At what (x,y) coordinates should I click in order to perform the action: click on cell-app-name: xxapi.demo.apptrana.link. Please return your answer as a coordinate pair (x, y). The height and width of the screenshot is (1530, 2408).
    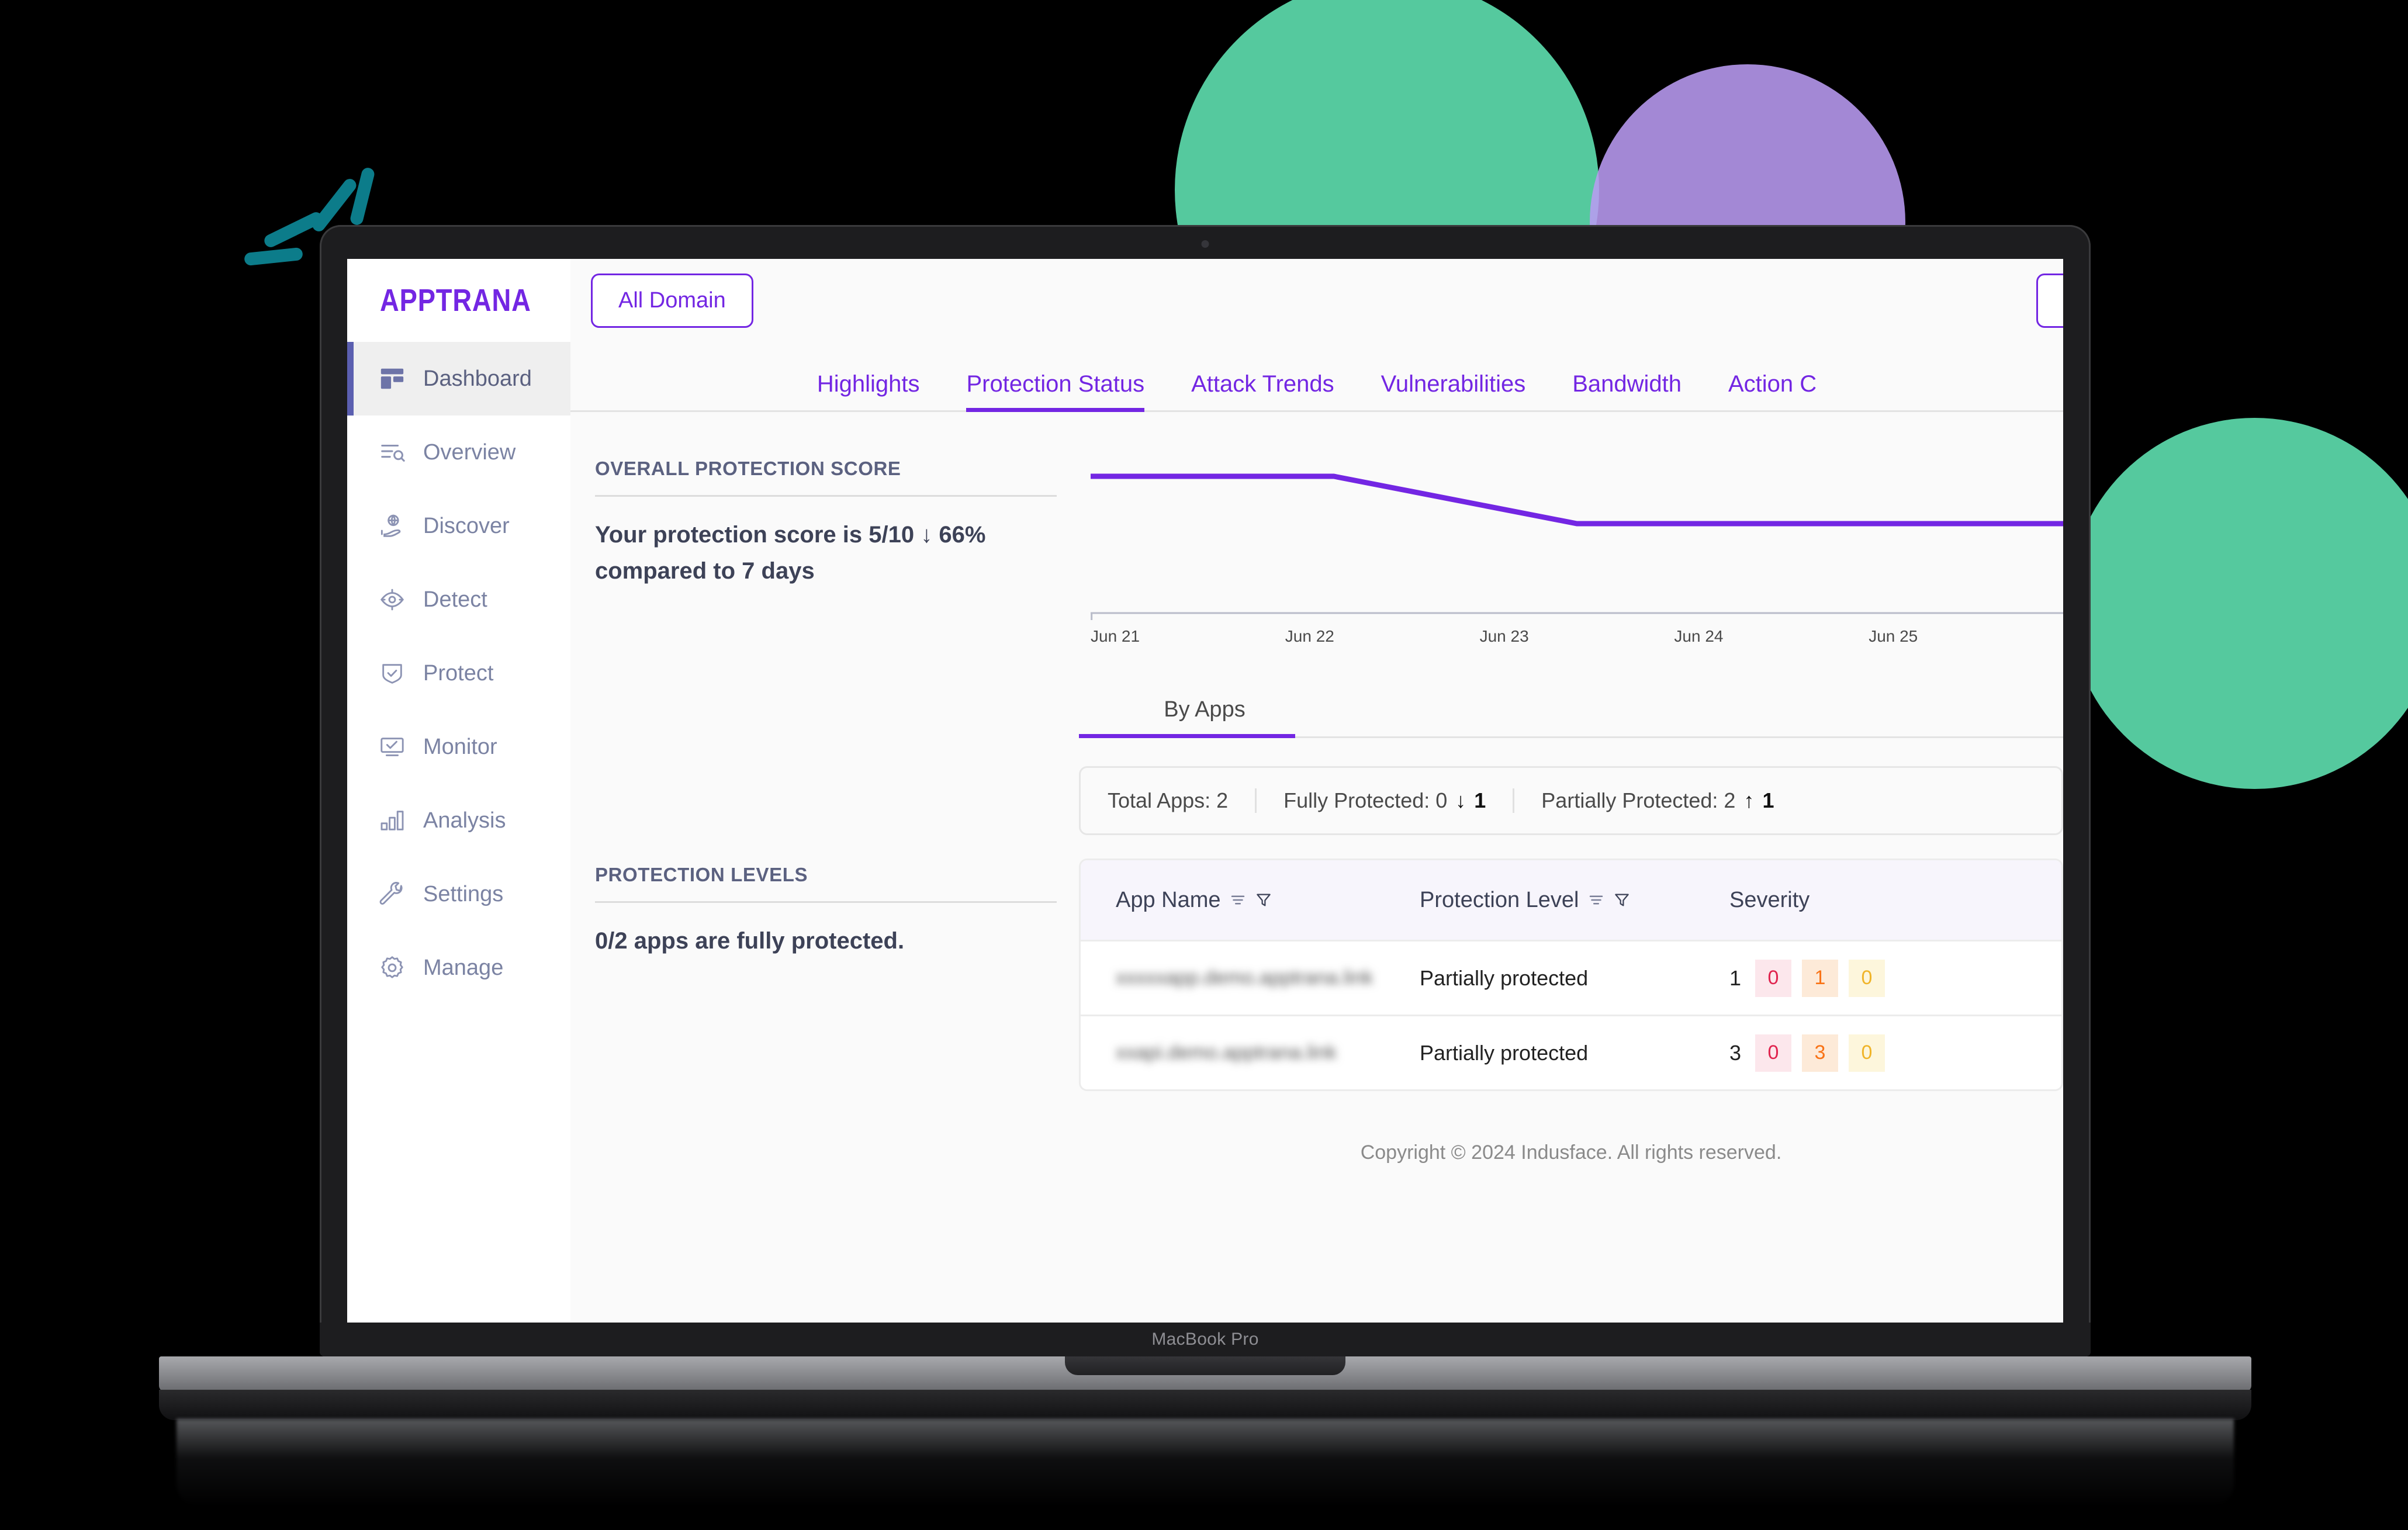
    Looking at the image, I should click on (1250, 1052).